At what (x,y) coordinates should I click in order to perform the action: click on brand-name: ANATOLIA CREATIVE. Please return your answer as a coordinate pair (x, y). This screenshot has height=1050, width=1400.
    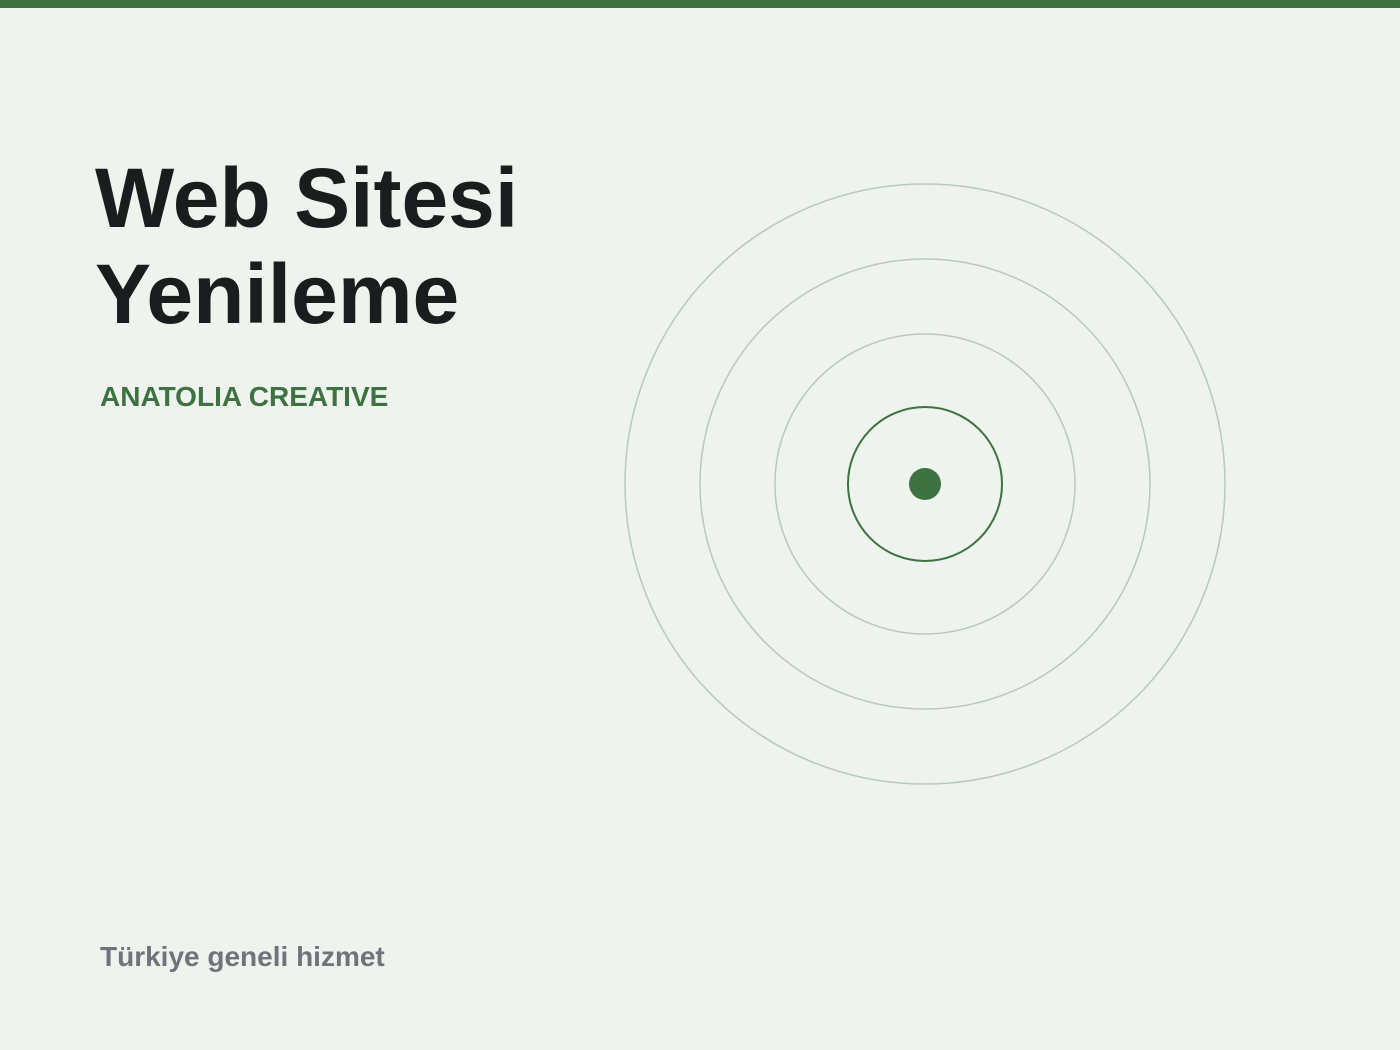
    Looking at the image, I should click on (244, 396).